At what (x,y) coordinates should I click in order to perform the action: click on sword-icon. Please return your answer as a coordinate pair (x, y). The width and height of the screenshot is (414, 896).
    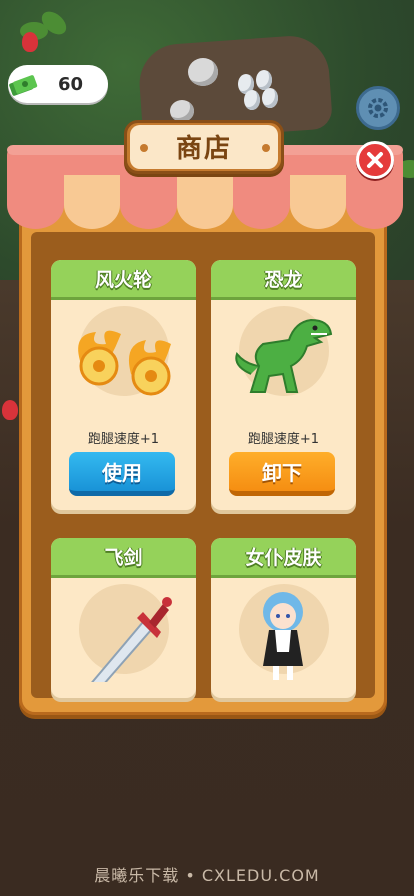
    Looking at the image, I should click on (131, 639).